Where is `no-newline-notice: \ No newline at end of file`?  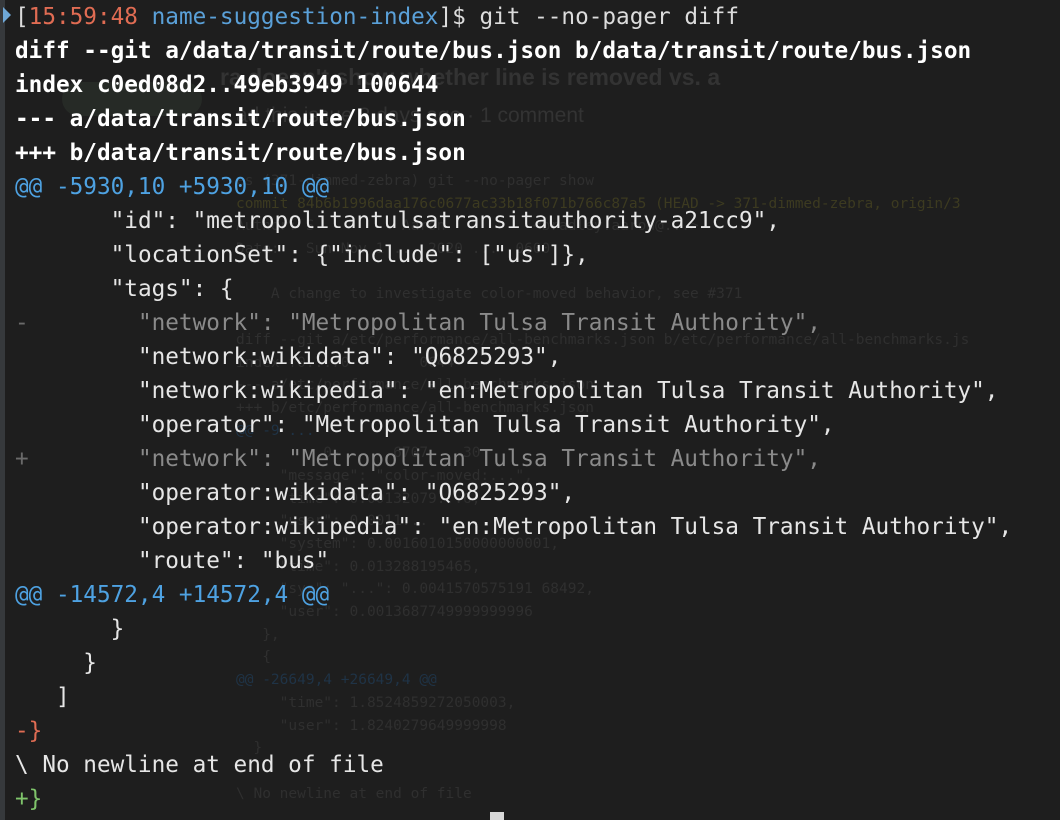
no-newline-notice: \ No newline at end of file is located at coordinates (199, 765).